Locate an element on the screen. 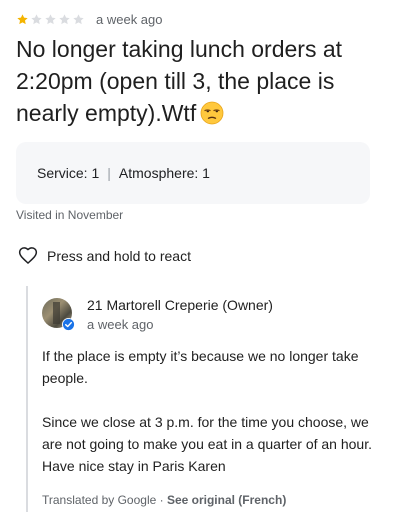  see-original-link: See original (French) is located at coordinates (226, 500).